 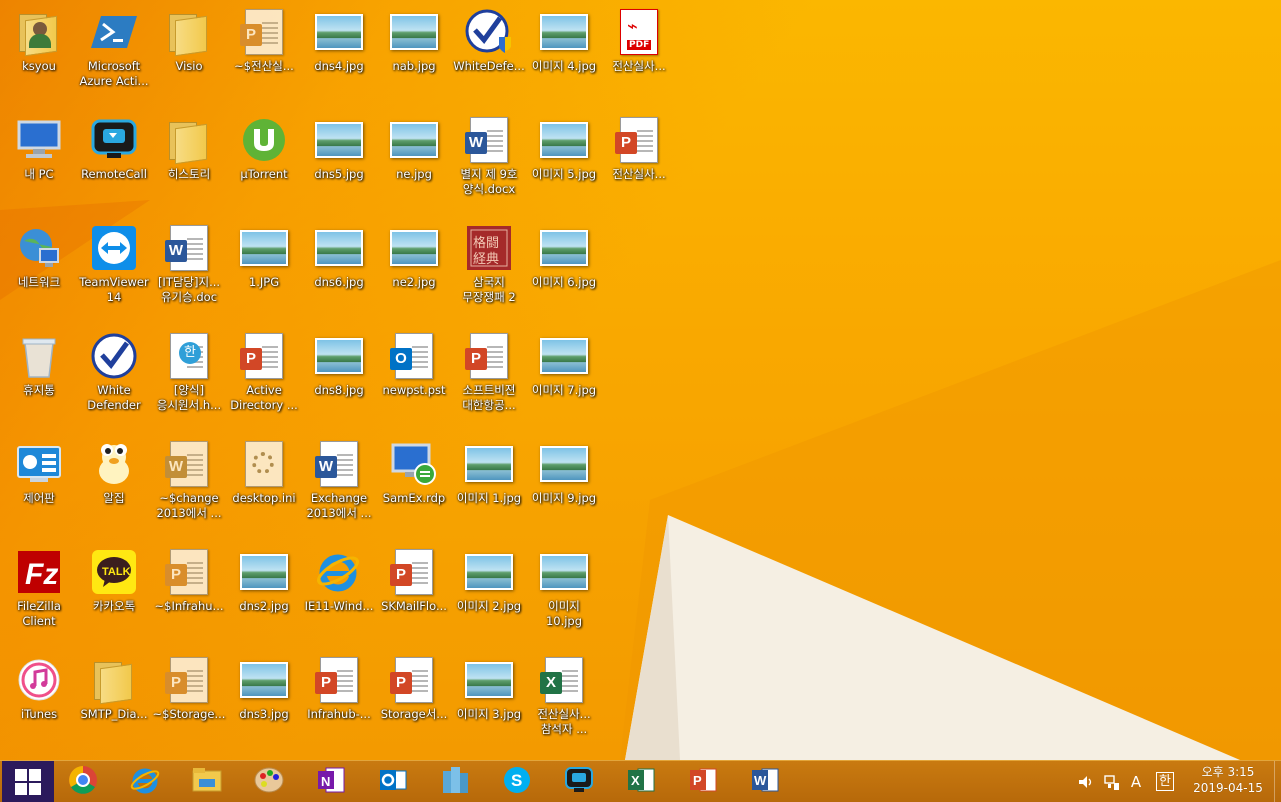 I want to click on volume-button, so click(x=1086, y=781).